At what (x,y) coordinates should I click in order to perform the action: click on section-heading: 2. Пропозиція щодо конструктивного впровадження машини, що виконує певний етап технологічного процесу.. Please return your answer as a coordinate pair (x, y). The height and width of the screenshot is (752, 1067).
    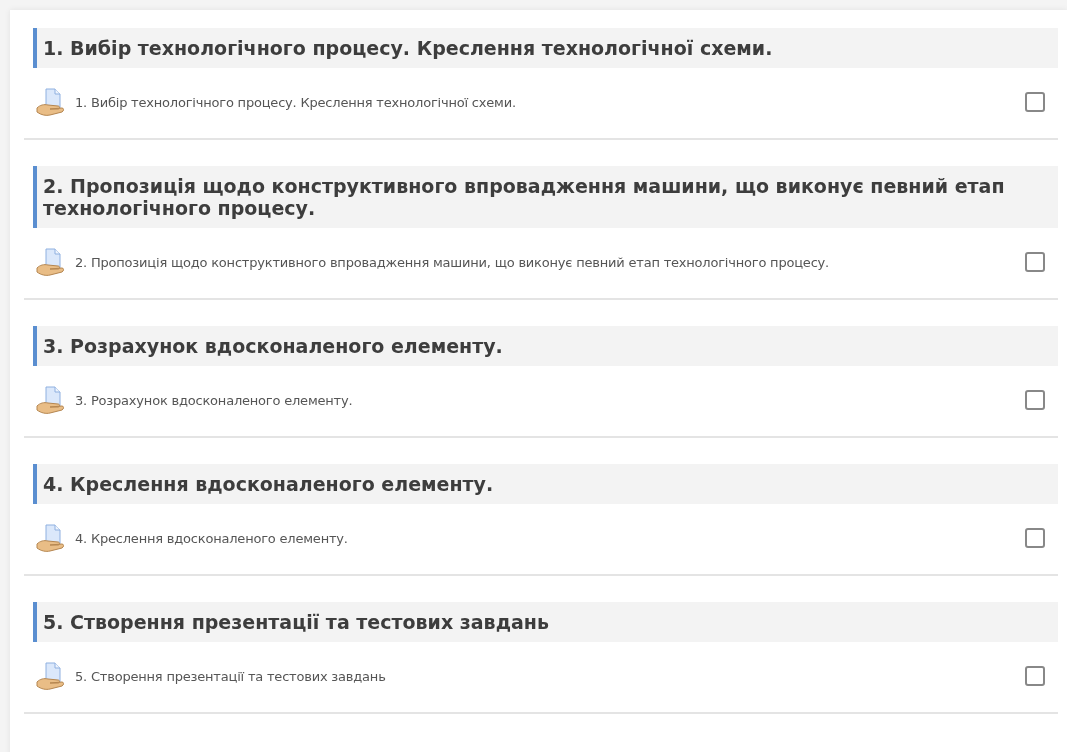
    Looking at the image, I should click on (545, 197).